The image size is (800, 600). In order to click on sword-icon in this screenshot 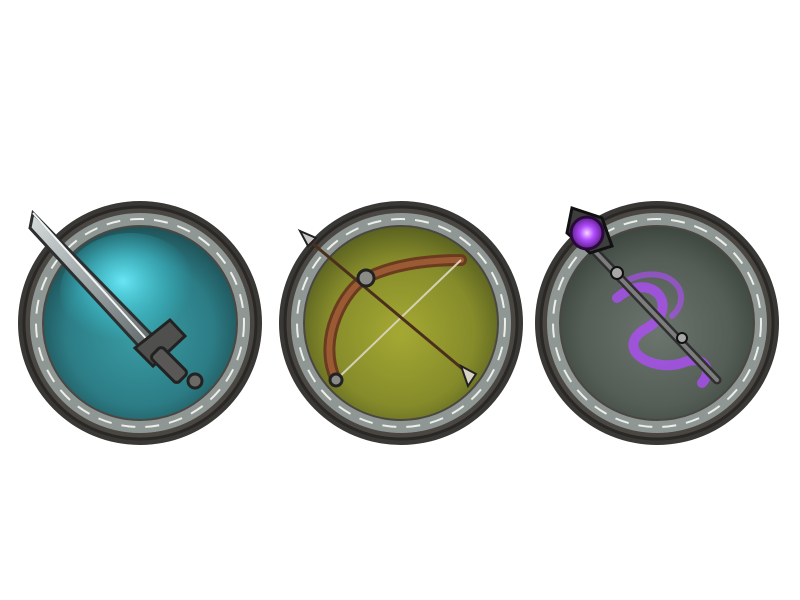, I will do `click(140, 323)`.